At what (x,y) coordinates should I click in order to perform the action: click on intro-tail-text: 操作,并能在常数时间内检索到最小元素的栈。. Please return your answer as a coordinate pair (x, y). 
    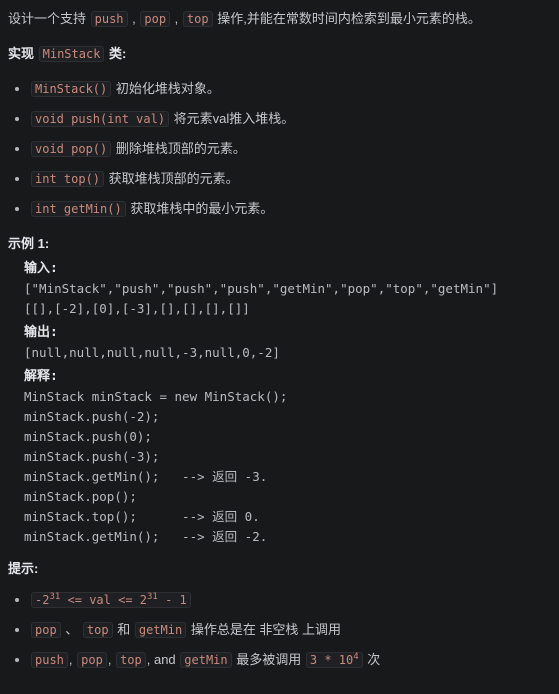
    Looking at the image, I should click on (347, 18).